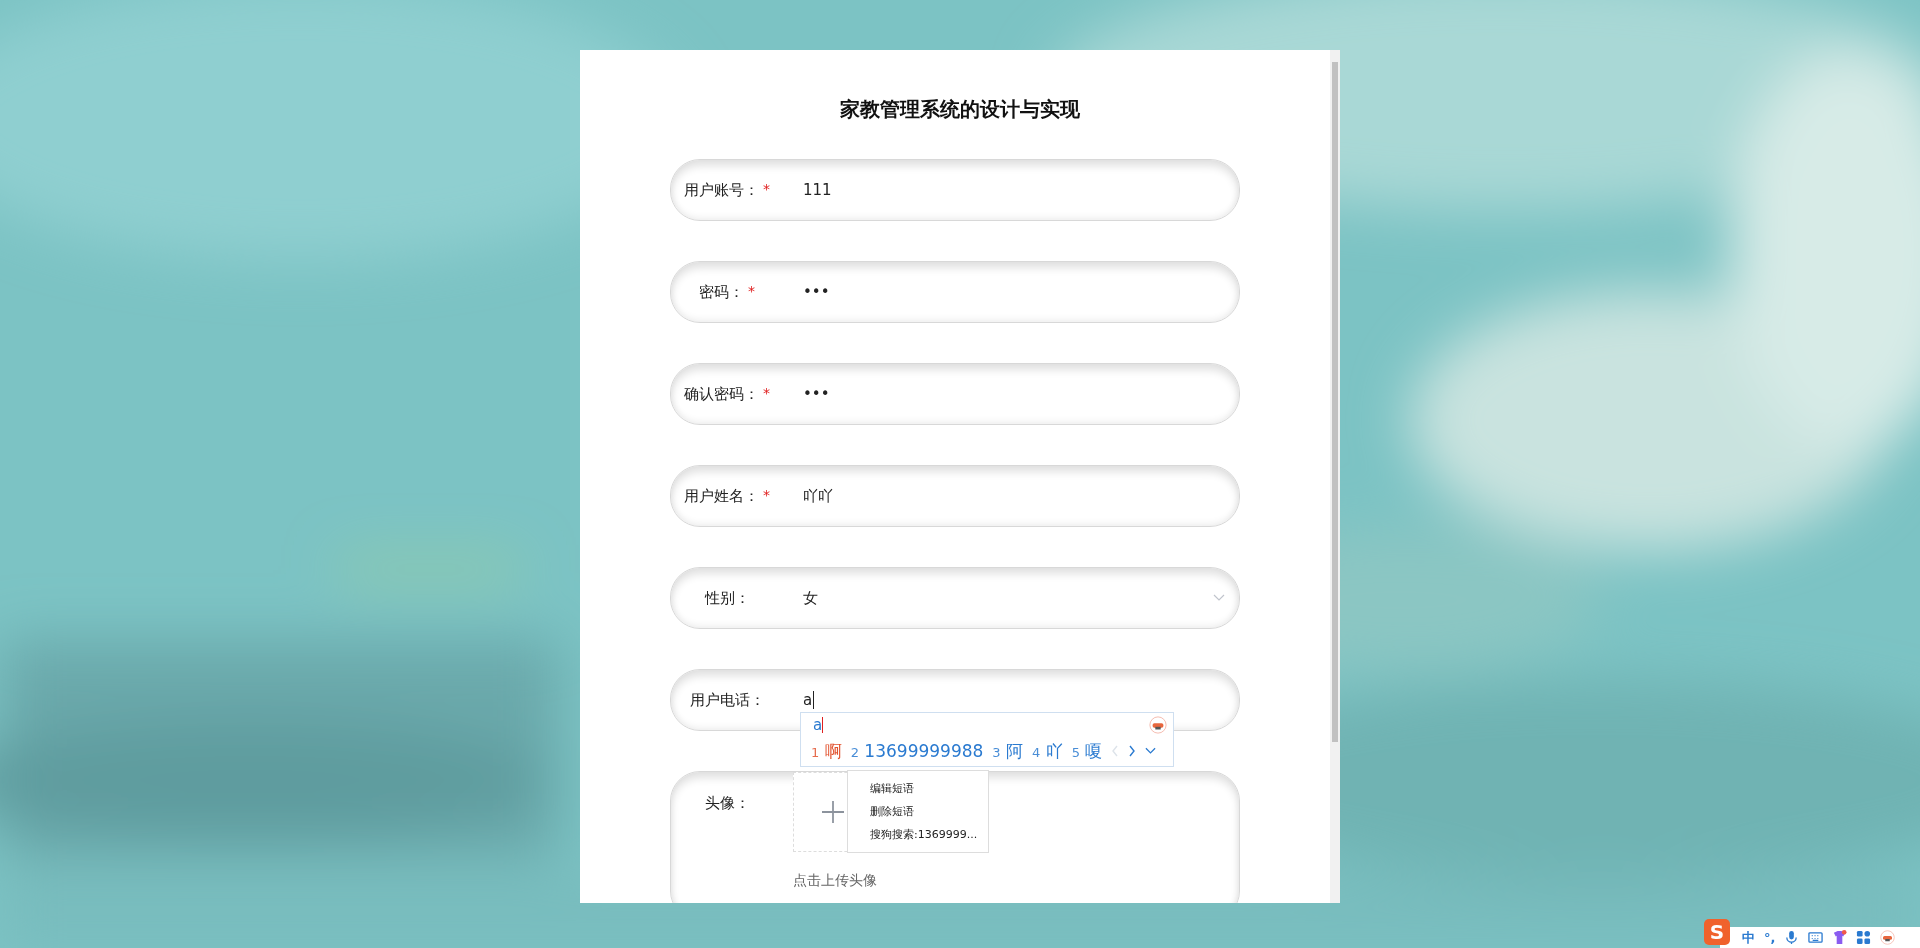  I want to click on arrow-right-icon, so click(1132, 751).